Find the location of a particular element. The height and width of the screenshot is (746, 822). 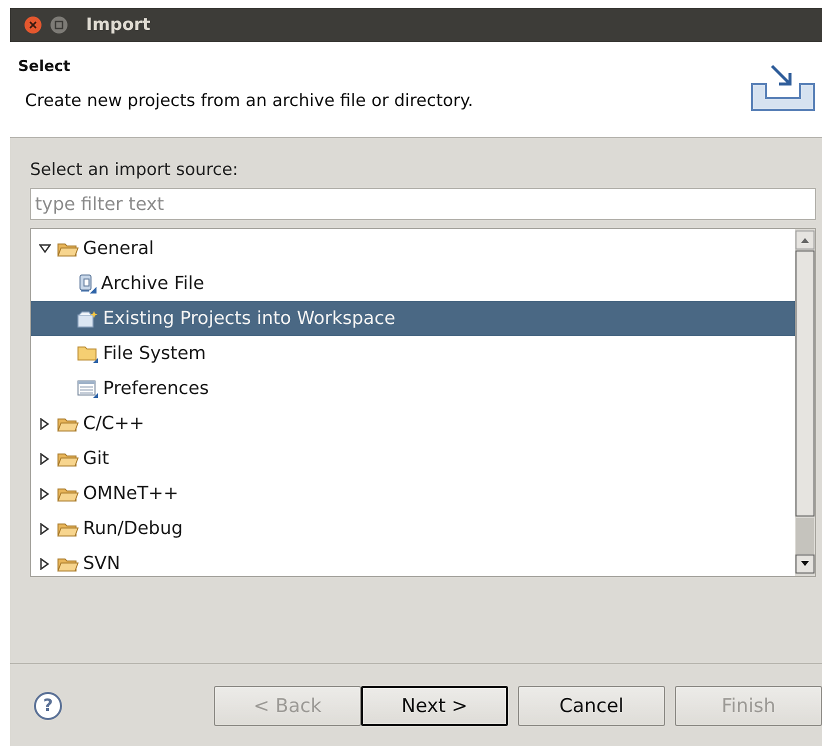

project-folder-icon is located at coordinates (88, 319).